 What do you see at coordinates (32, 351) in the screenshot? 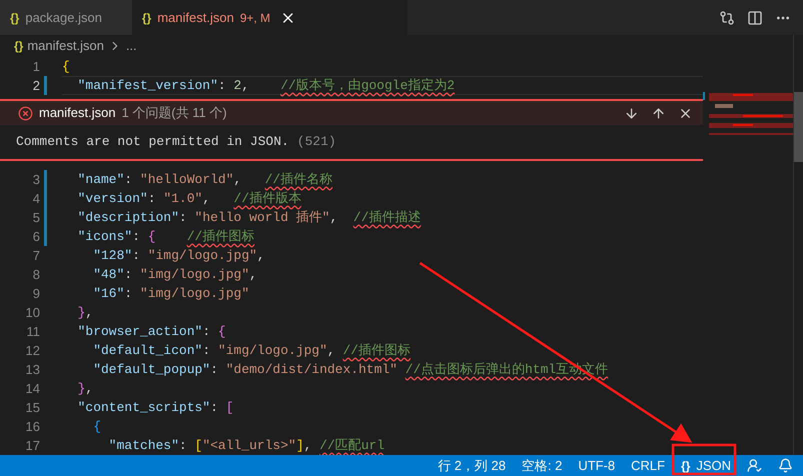
I see `line-number: 12` at bounding box center [32, 351].